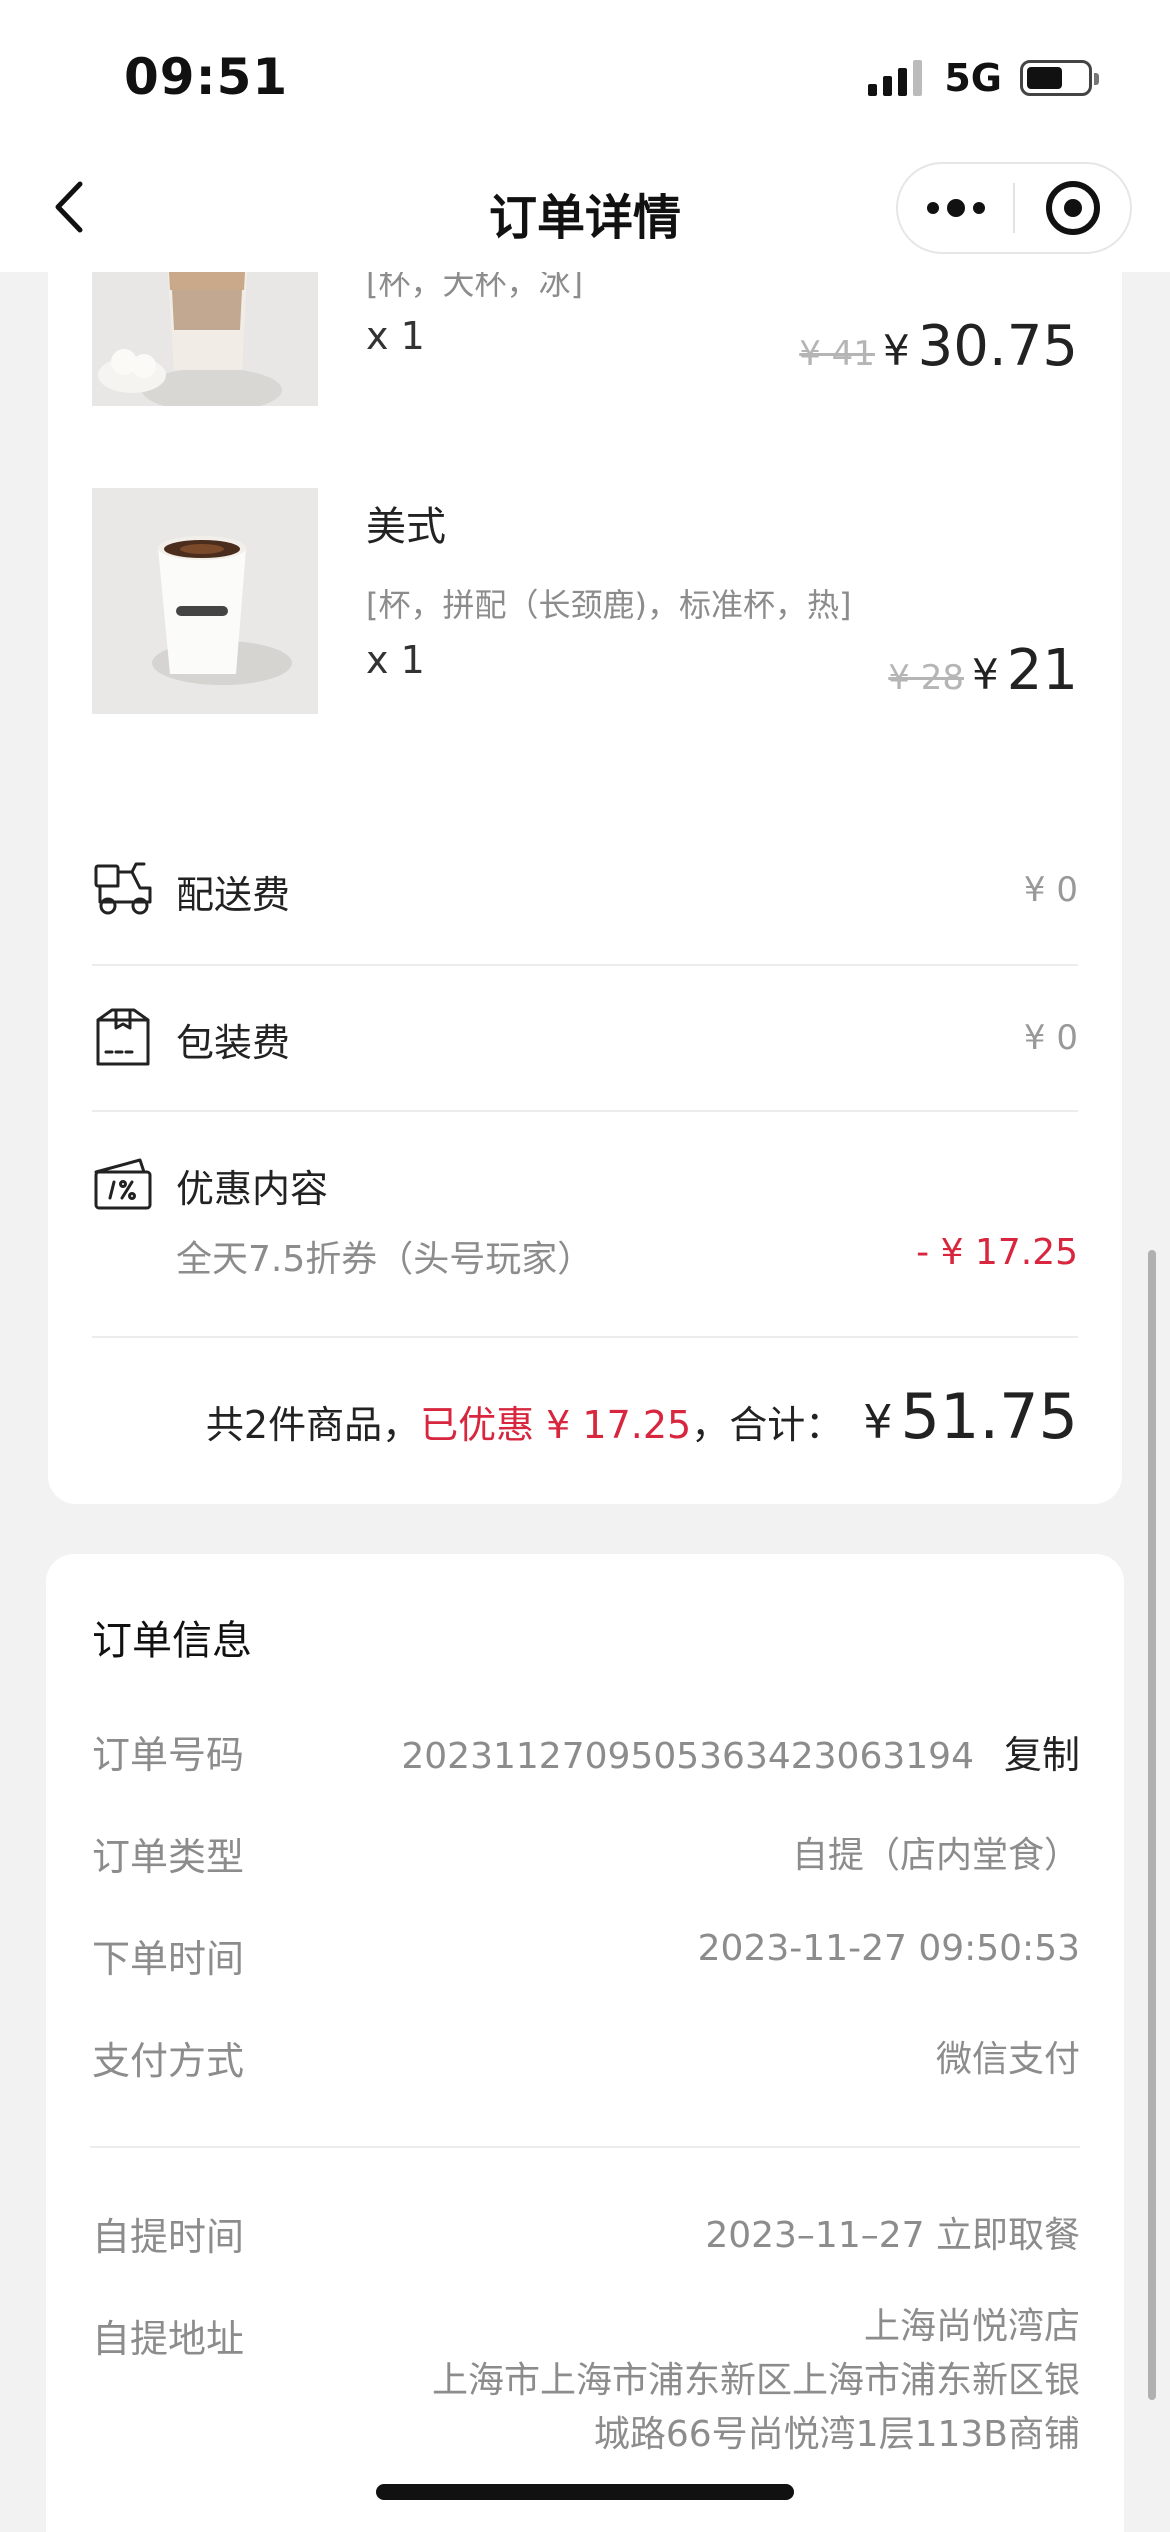 The width and height of the screenshot is (1170, 2532). Describe the element at coordinates (971, 2326) in the screenshot. I see `pickup-store: 上海尚悦湾店` at that location.